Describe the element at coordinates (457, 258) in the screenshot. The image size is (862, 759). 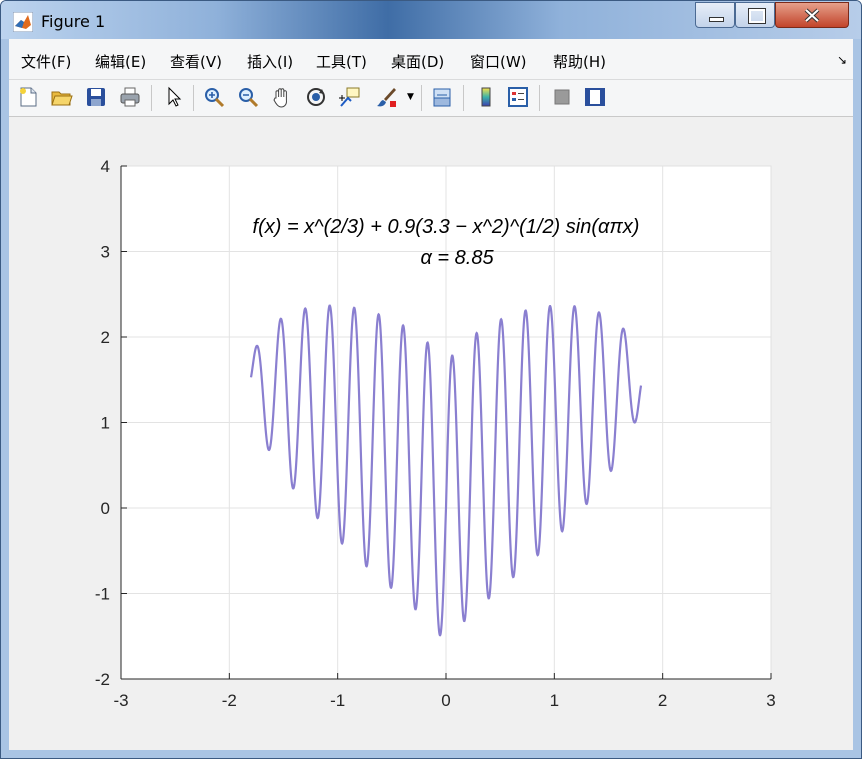
I see `plot-title-line2: α = 8.85` at that location.